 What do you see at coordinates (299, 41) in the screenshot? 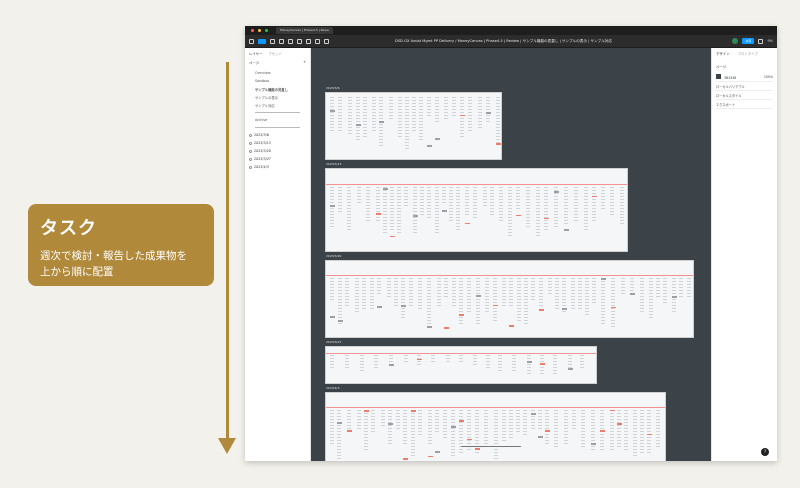
I see `text-tool-icon` at bounding box center [299, 41].